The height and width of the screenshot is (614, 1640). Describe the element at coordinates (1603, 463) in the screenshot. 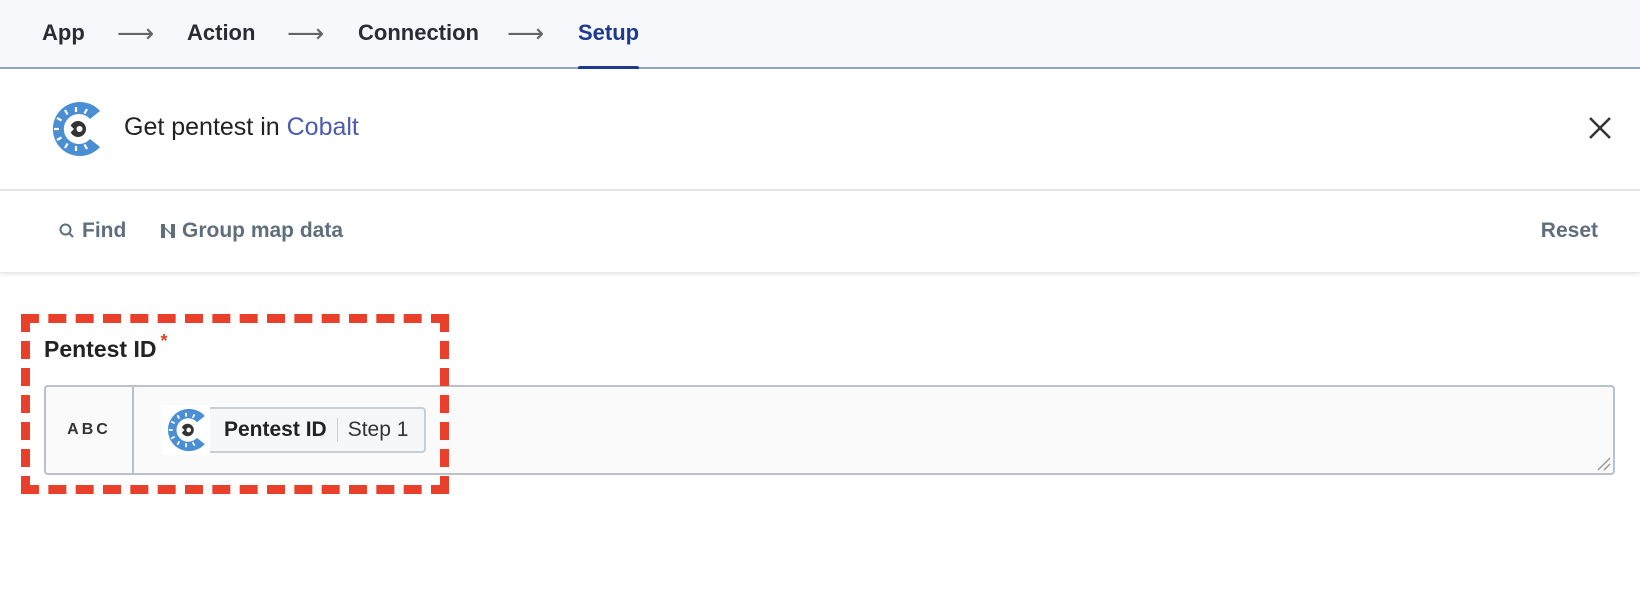

I see `resize-handle-icon` at that location.